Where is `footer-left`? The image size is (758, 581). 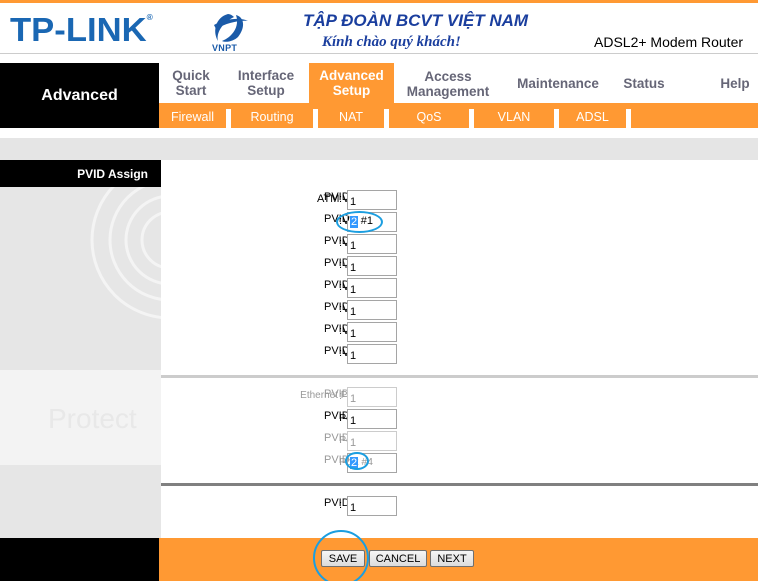 footer-left is located at coordinates (79, 559).